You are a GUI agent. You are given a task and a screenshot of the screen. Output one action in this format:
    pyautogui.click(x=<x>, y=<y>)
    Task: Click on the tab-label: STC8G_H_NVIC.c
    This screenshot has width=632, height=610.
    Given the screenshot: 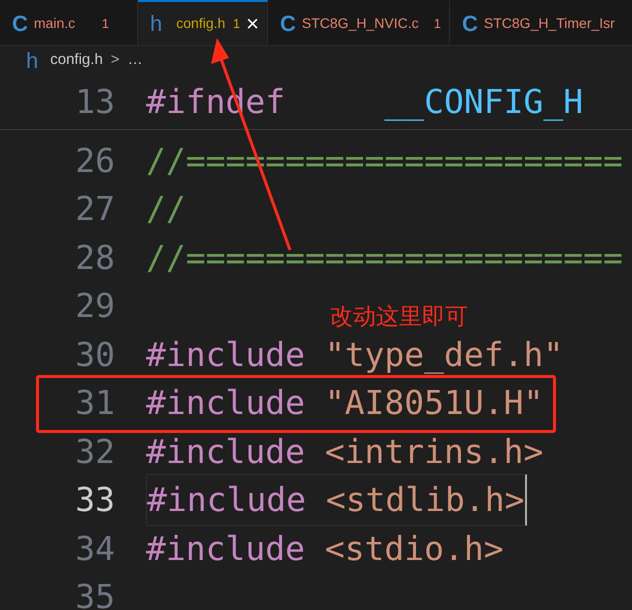 What is the action you would take?
    pyautogui.click(x=360, y=23)
    